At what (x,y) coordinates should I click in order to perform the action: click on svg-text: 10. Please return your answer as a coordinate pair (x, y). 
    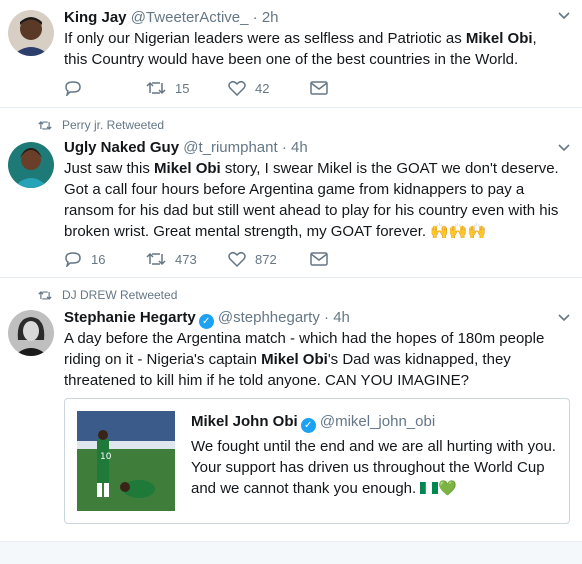
    Looking at the image, I should click on (106, 457).